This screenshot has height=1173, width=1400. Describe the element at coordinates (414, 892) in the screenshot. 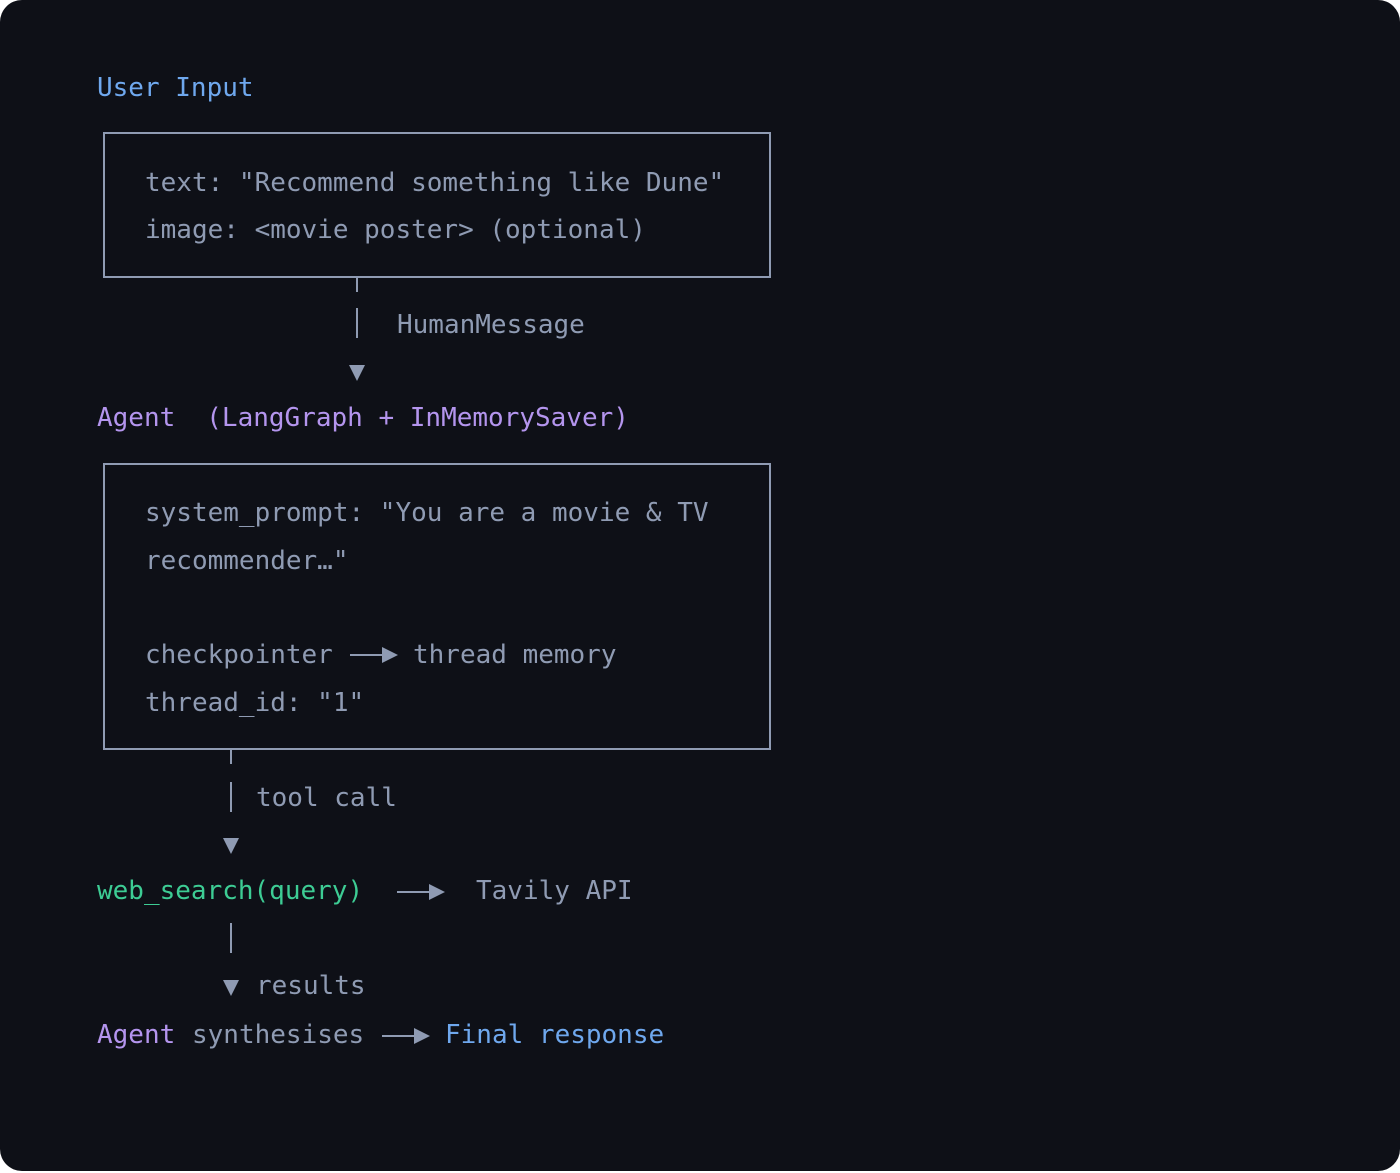

I see `web-search-arrow-line` at that location.